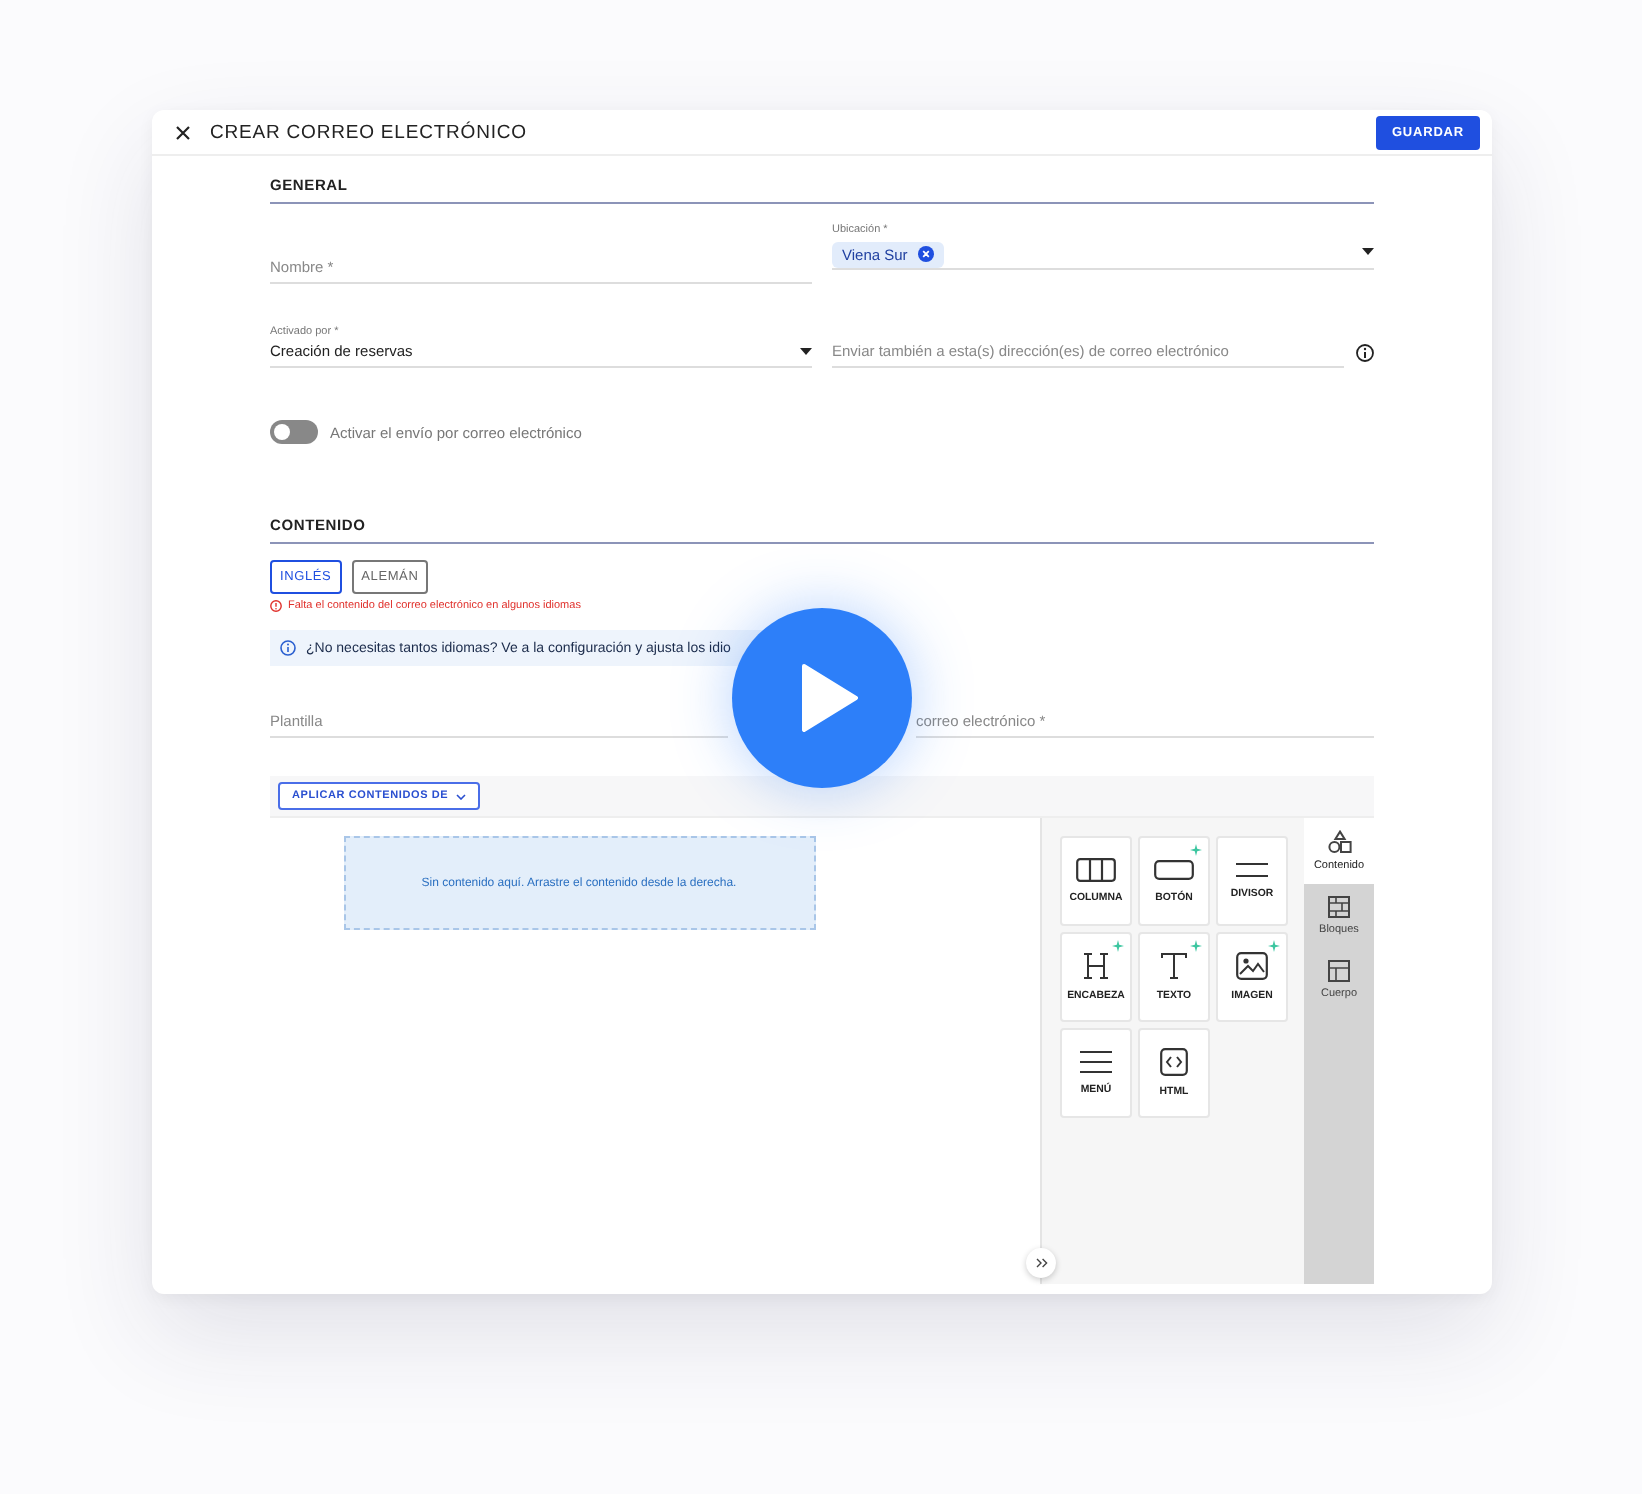 This screenshot has width=1642, height=1494. I want to click on grid-icon, so click(1339, 907).